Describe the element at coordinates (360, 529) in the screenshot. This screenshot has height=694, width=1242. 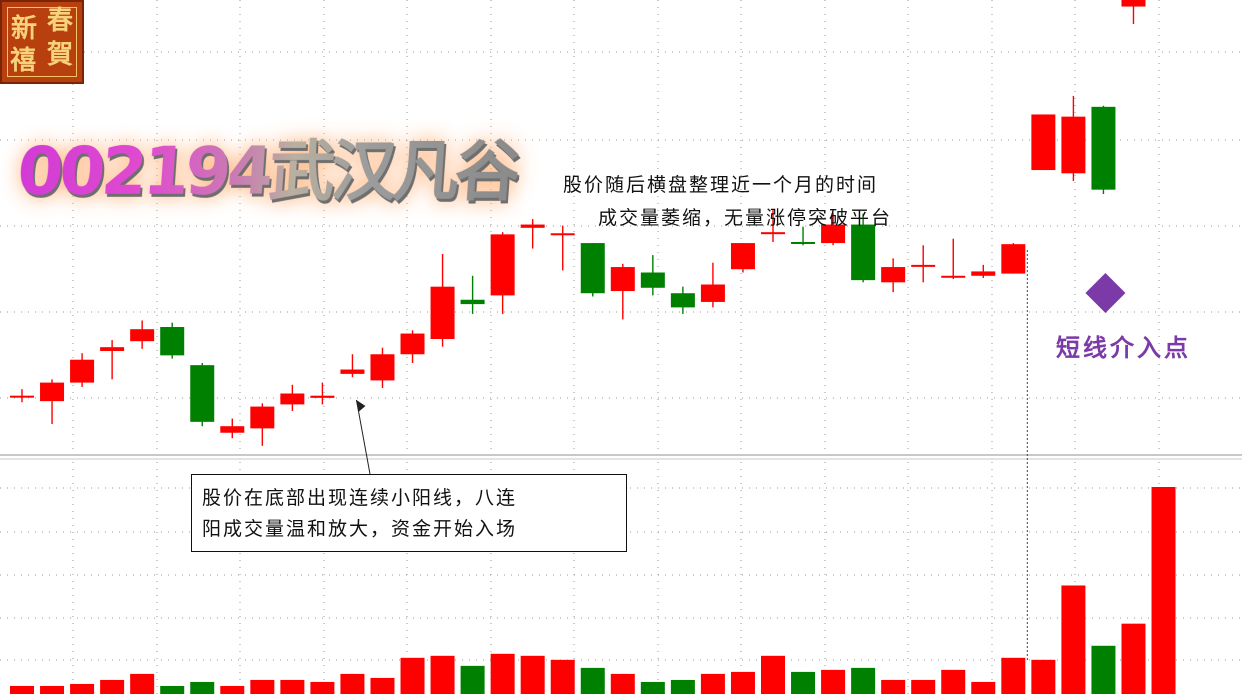
I see `annotation-box-line2: 阳成交量温和放大，资金开始入场` at that location.